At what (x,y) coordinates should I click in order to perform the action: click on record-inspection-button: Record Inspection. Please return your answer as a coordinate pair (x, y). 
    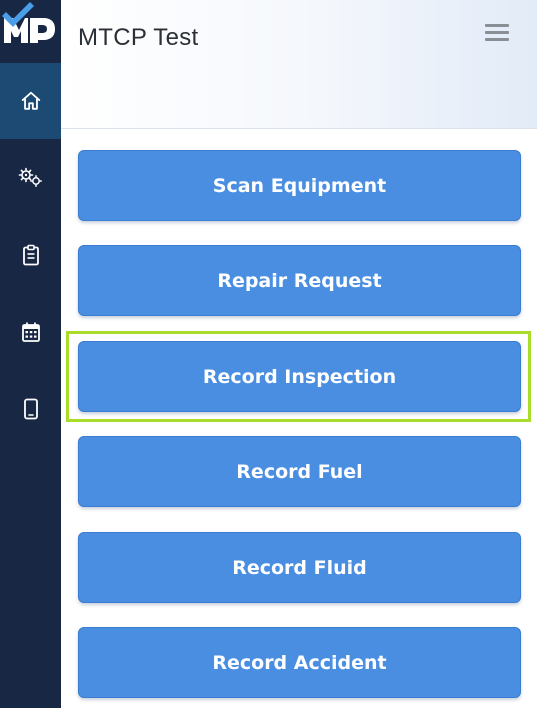
    Looking at the image, I should click on (299, 376).